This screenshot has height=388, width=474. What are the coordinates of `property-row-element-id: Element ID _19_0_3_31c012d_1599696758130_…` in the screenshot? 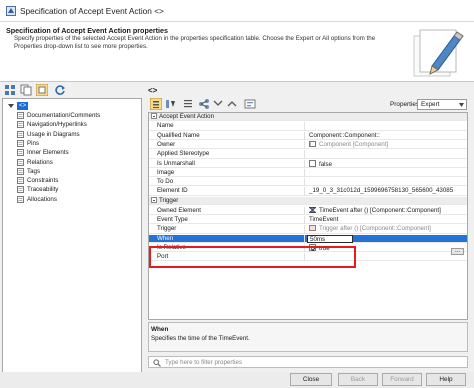 It's located at (308, 191).